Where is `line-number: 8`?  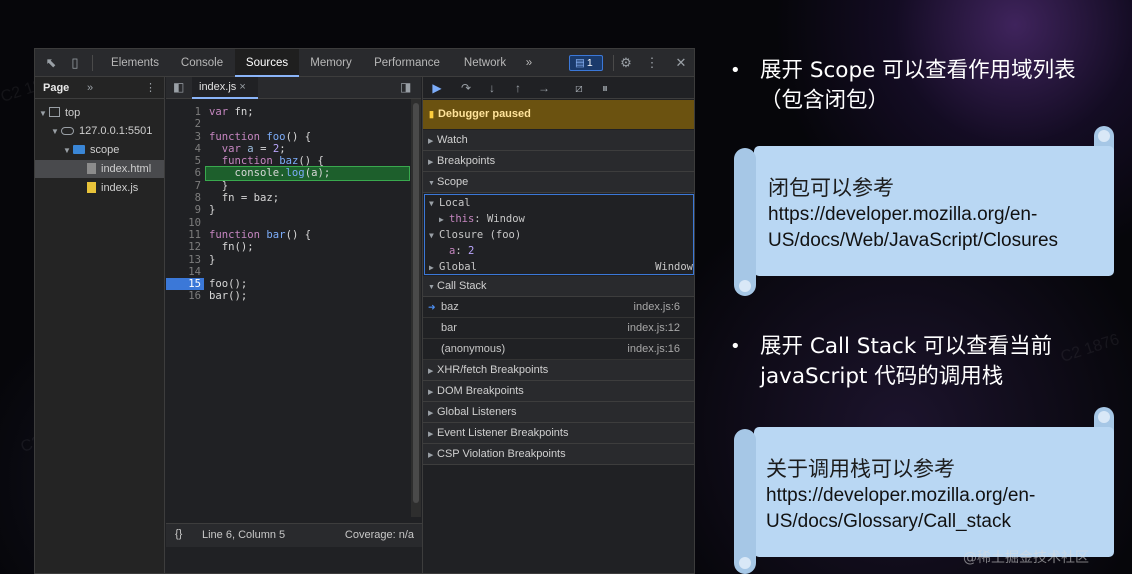 line-number: 8 is located at coordinates (185, 198).